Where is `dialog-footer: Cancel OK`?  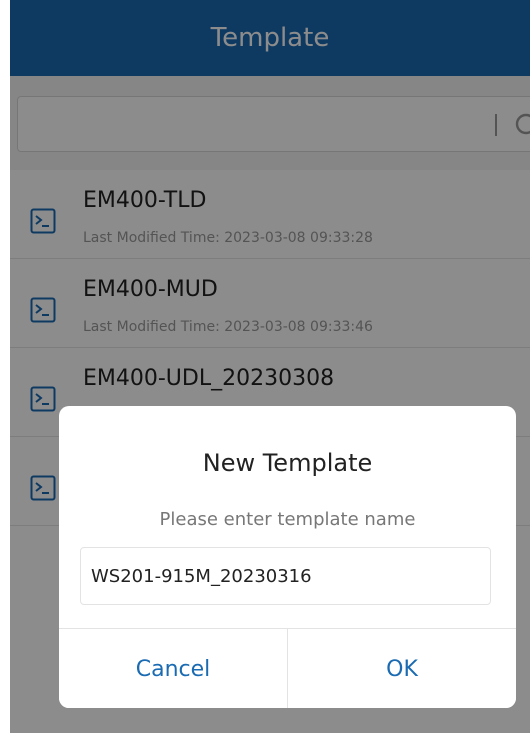 dialog-footer: Cancel OK is located at coordinates (287, 668).